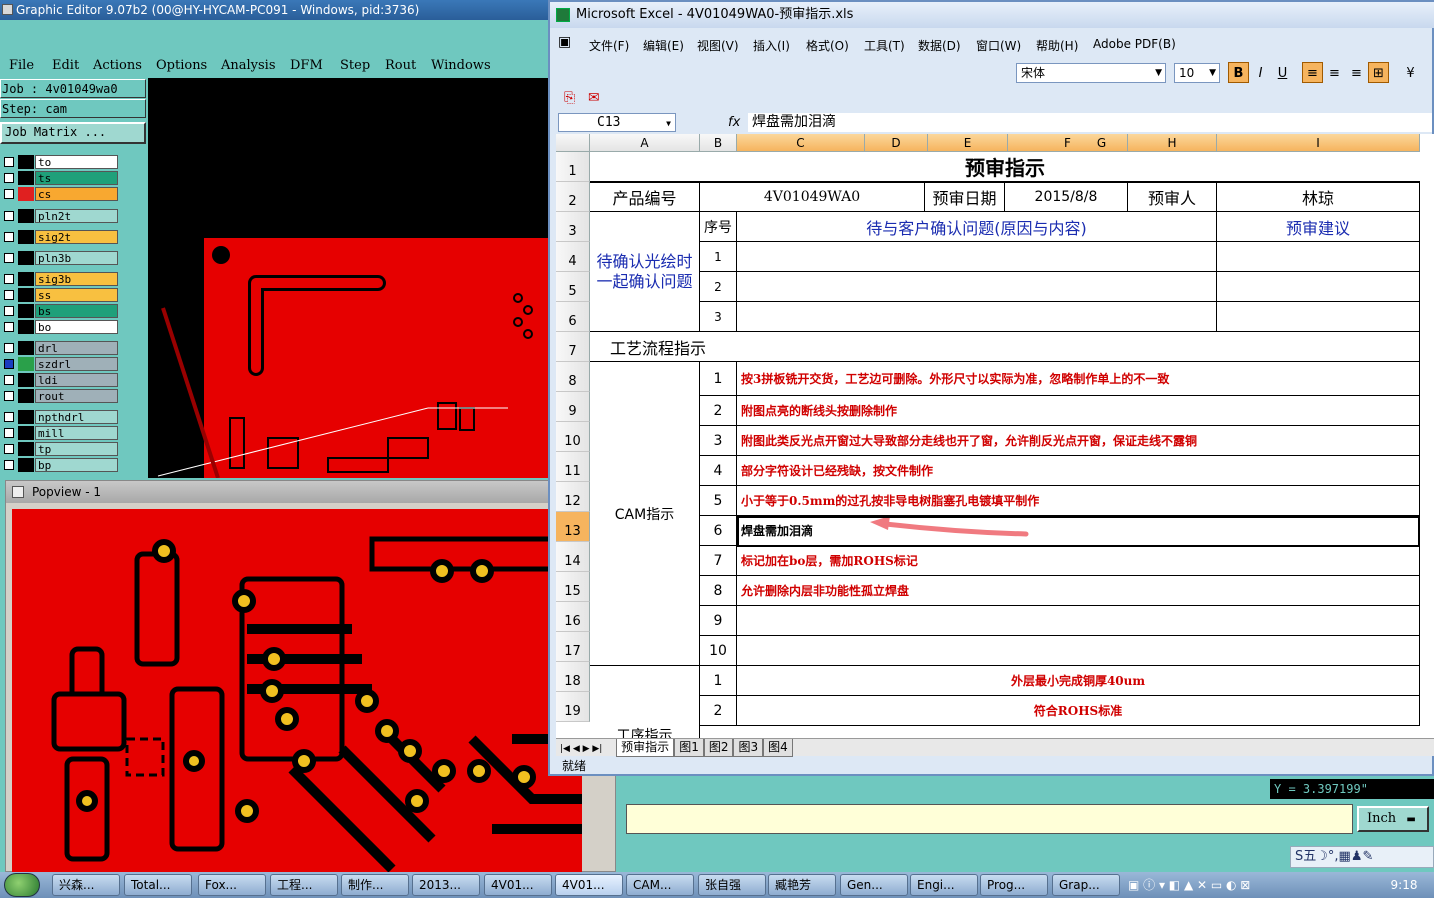  Describe the element at coordinates (1078, 411) in the screenshot. I see `cam-instruction: 附图点亮的断线头按删除制作` at that location.